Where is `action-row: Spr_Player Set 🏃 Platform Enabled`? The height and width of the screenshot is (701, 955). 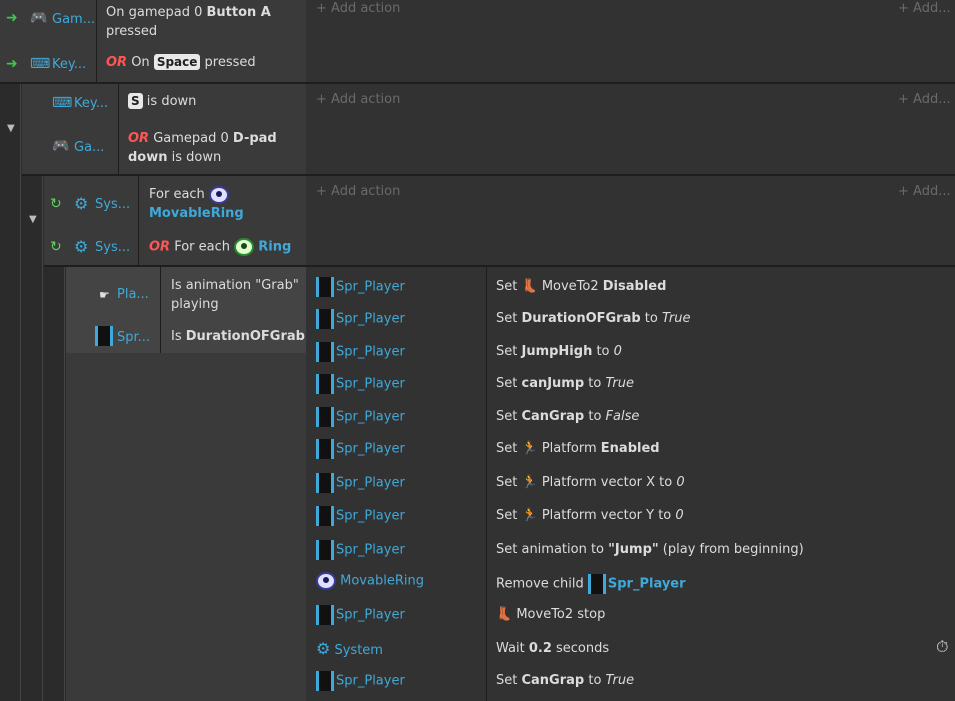
action-row: Spr_Player Set 🏃 Platform Enabled is located at coordinates (630, 449).